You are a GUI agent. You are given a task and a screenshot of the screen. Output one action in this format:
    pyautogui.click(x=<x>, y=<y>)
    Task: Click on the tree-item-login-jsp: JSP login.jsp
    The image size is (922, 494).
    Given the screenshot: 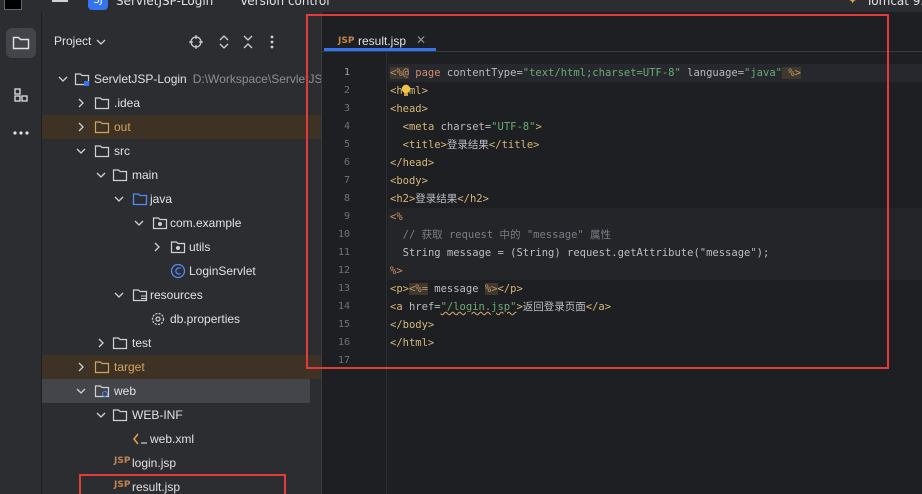 What is the action you would take?
    pyautogui.click(x=181, y=463)
    